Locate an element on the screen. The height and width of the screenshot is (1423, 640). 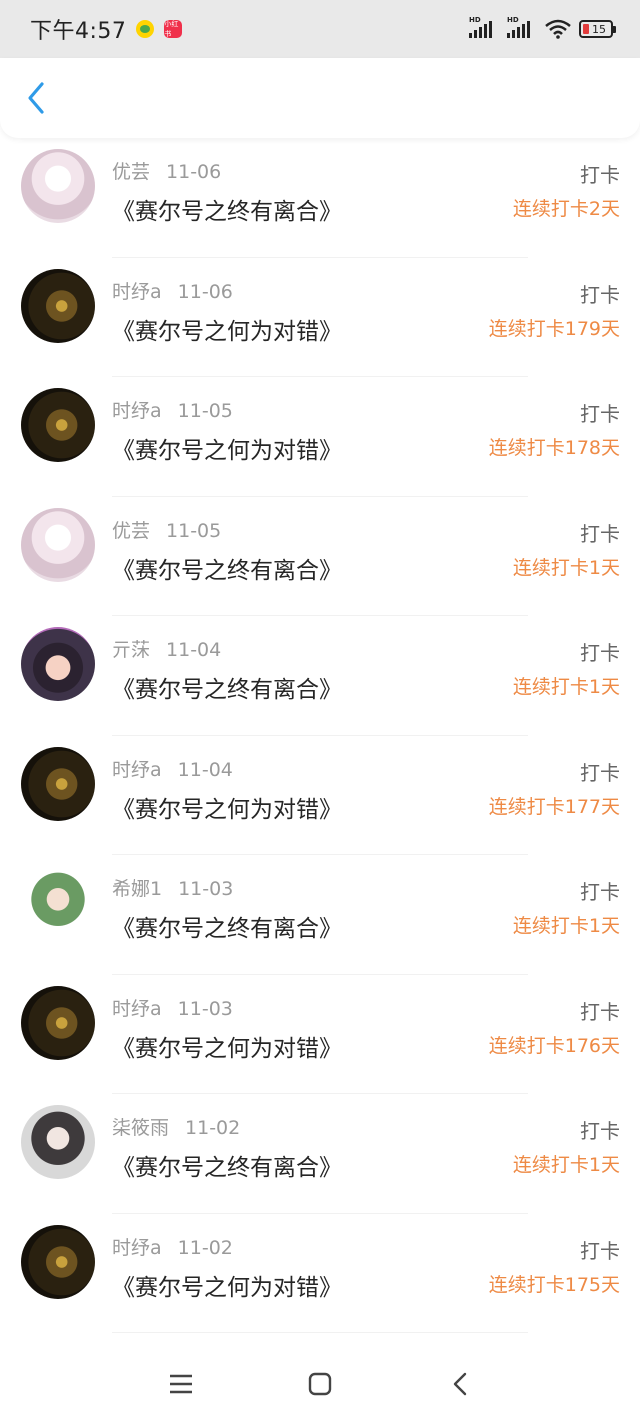
system-nav-bar is located at coordinates (320, 1384).